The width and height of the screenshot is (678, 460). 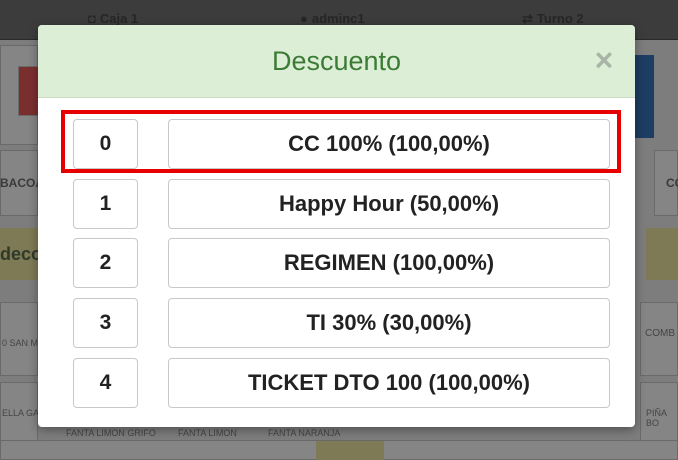 What do you see at coordinates (105, 383) in the screenshot?
I see `option-number: 4` at bounding box center [105, 383].